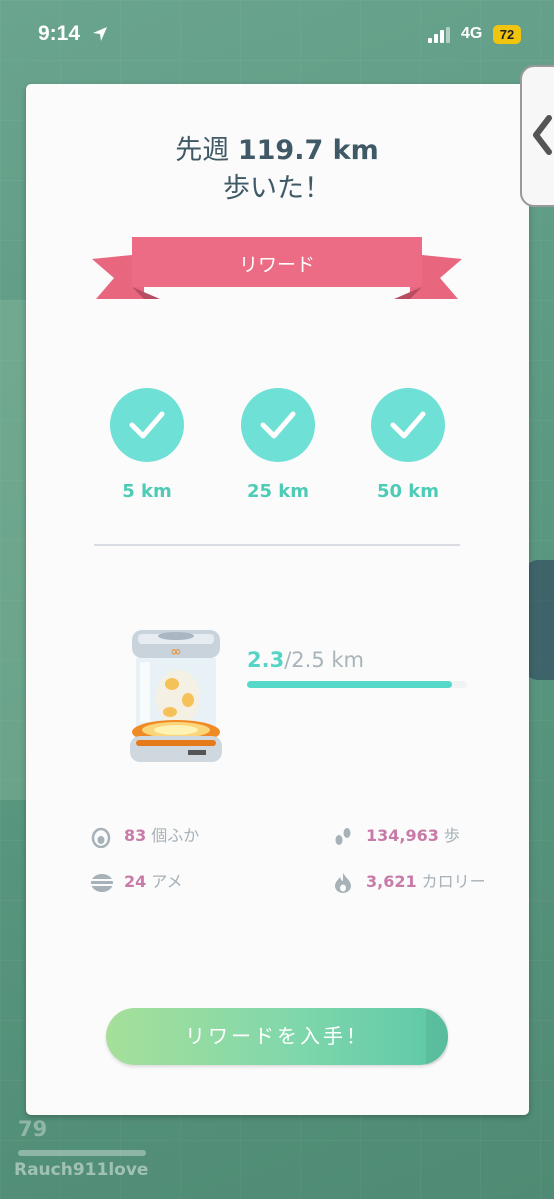  Describe the element at coordinates (147, 491) in the screenshot. I see `milestone-label: 5 km` at that location.